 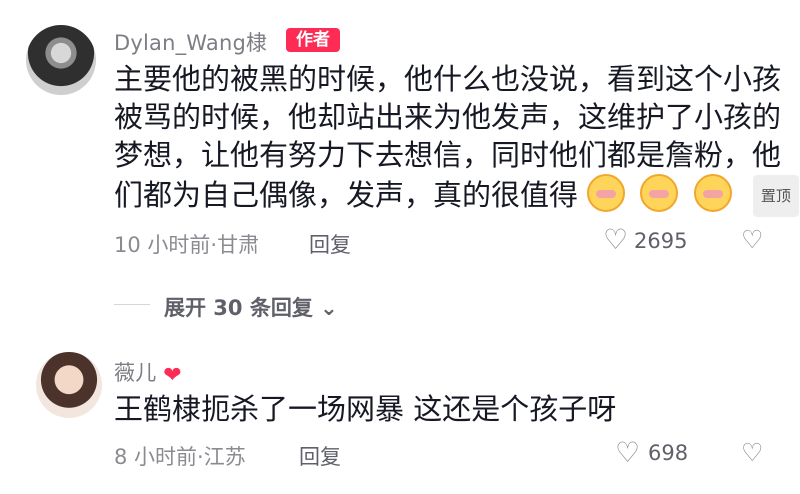 I want to click on replies-divider, so click(x=132, y=304).